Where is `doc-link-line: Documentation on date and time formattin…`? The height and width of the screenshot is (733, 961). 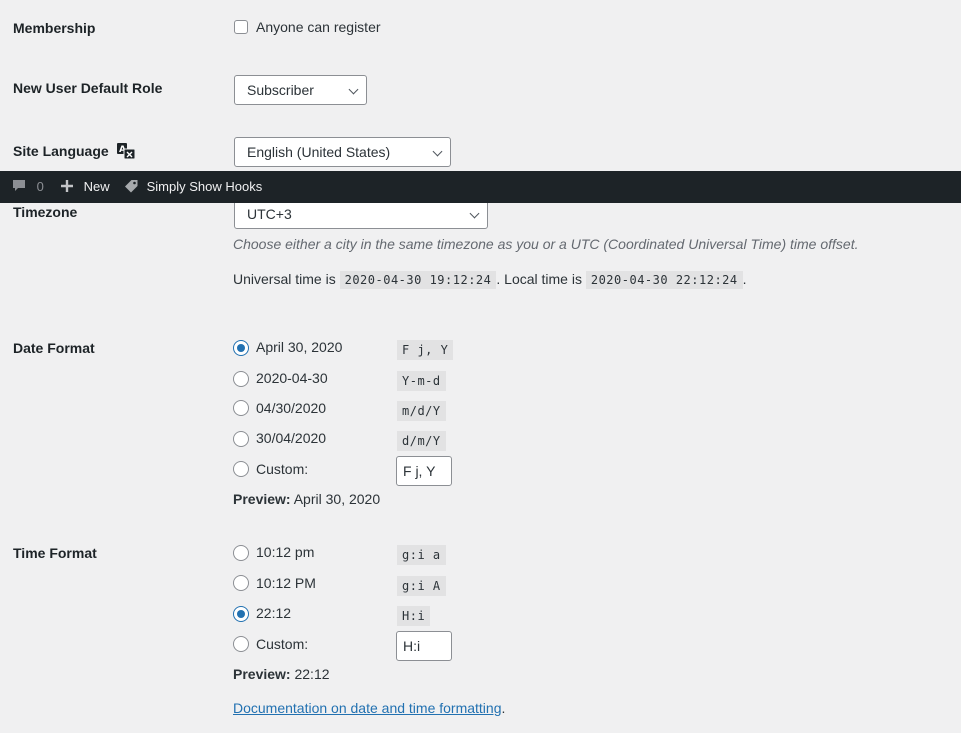
doc-link-line: Documentation on date and time formattin… is located at coordinates (369, 708).